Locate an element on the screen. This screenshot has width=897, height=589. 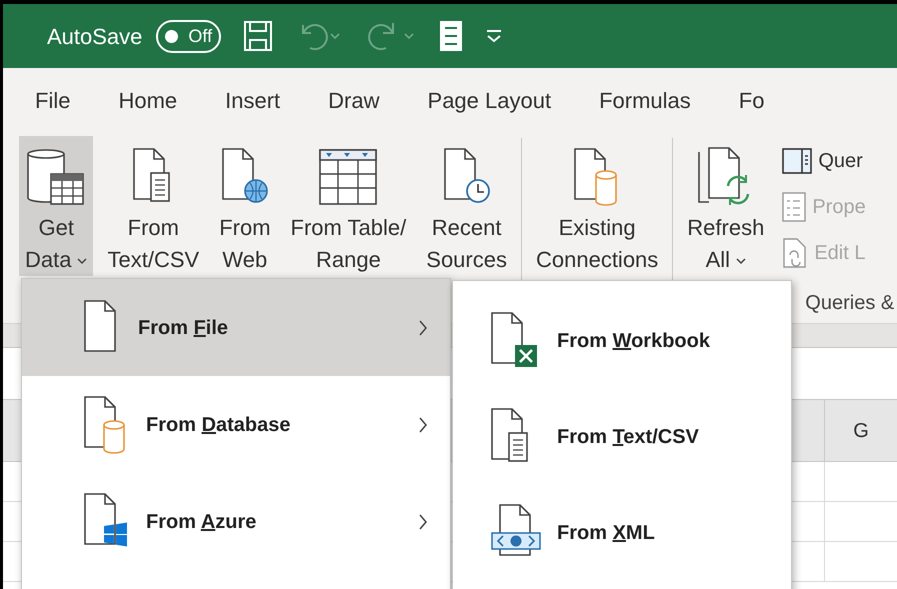
ribbon-tab: Draw is located at coordinates (354, 100).